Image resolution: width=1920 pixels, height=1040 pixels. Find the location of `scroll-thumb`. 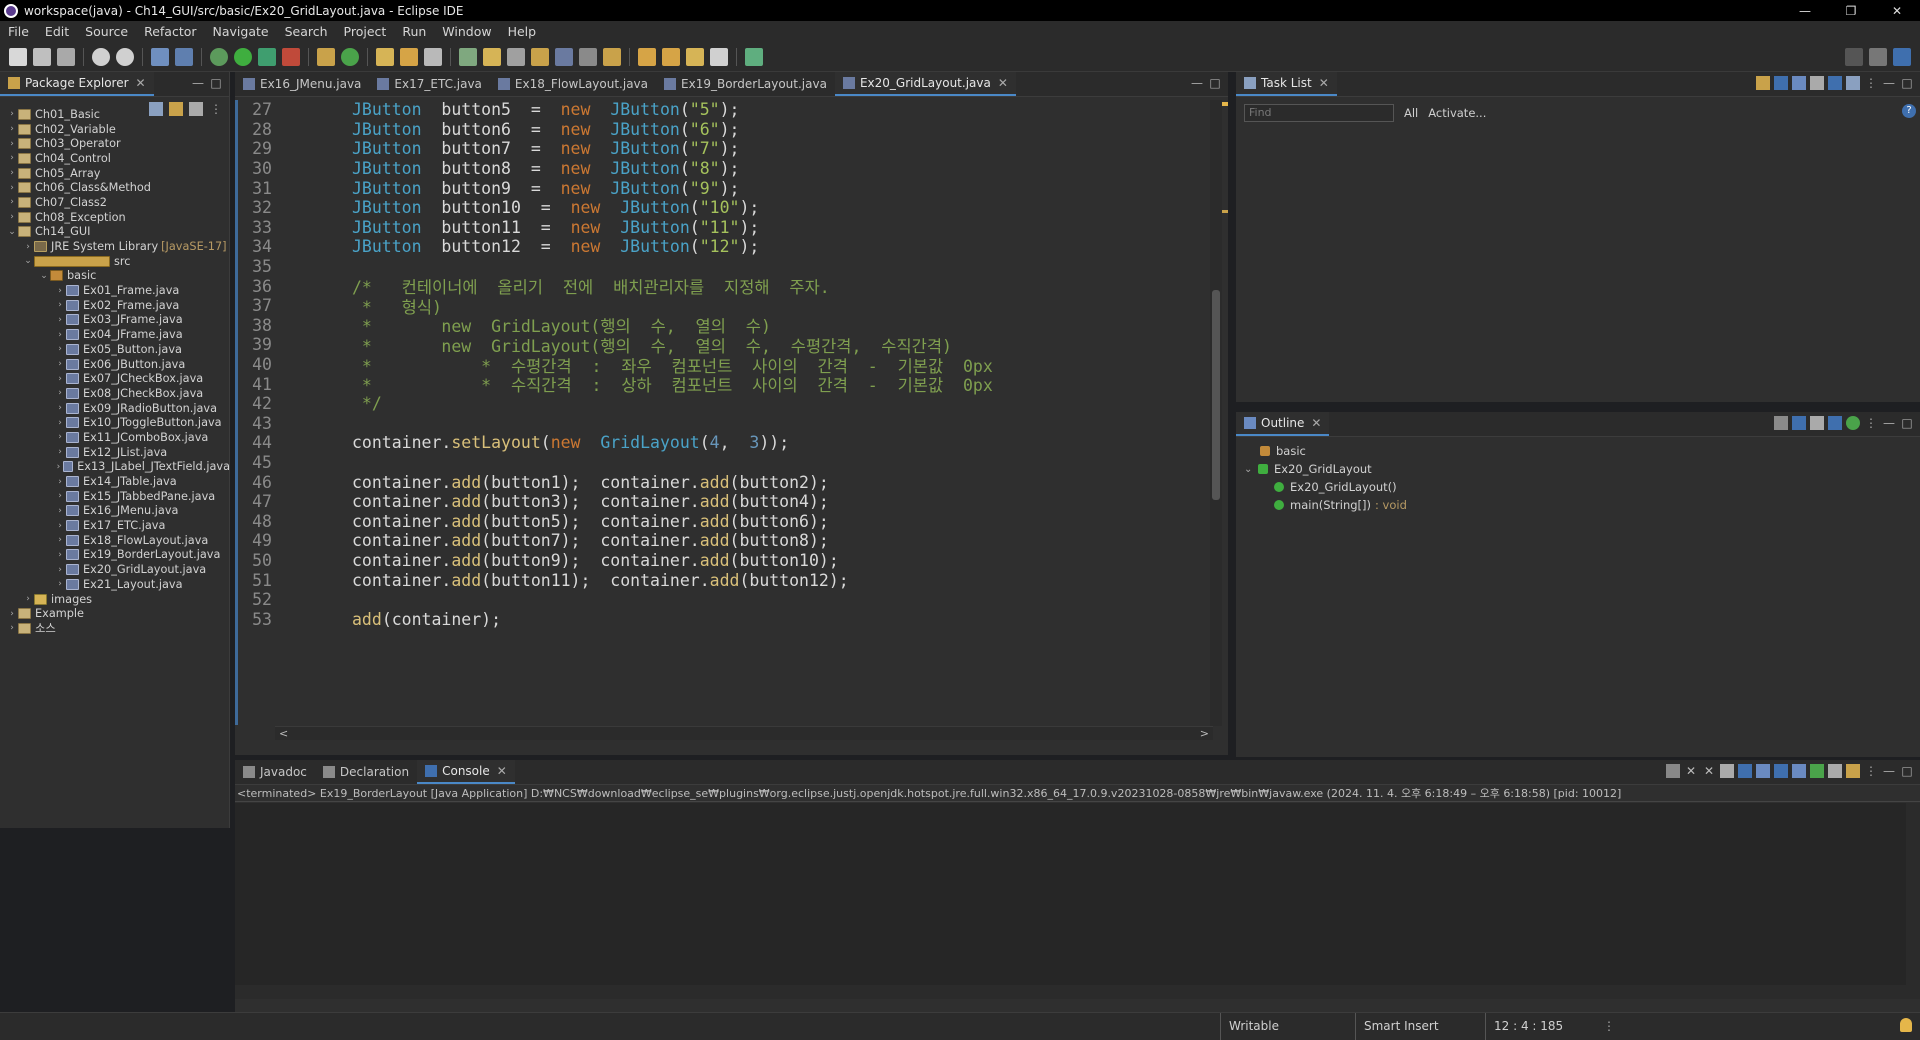

scroll-thumb is located at coordinates (1216, 395).